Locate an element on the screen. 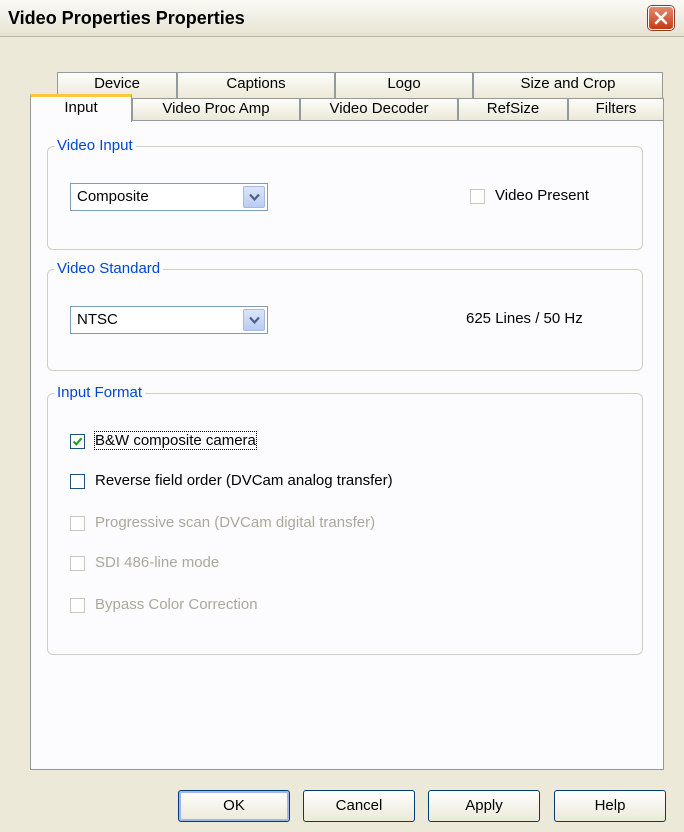 The width and height of the screenshot is (684, 832). video-standard-select: NTSC is located at coordinates (169, 320).